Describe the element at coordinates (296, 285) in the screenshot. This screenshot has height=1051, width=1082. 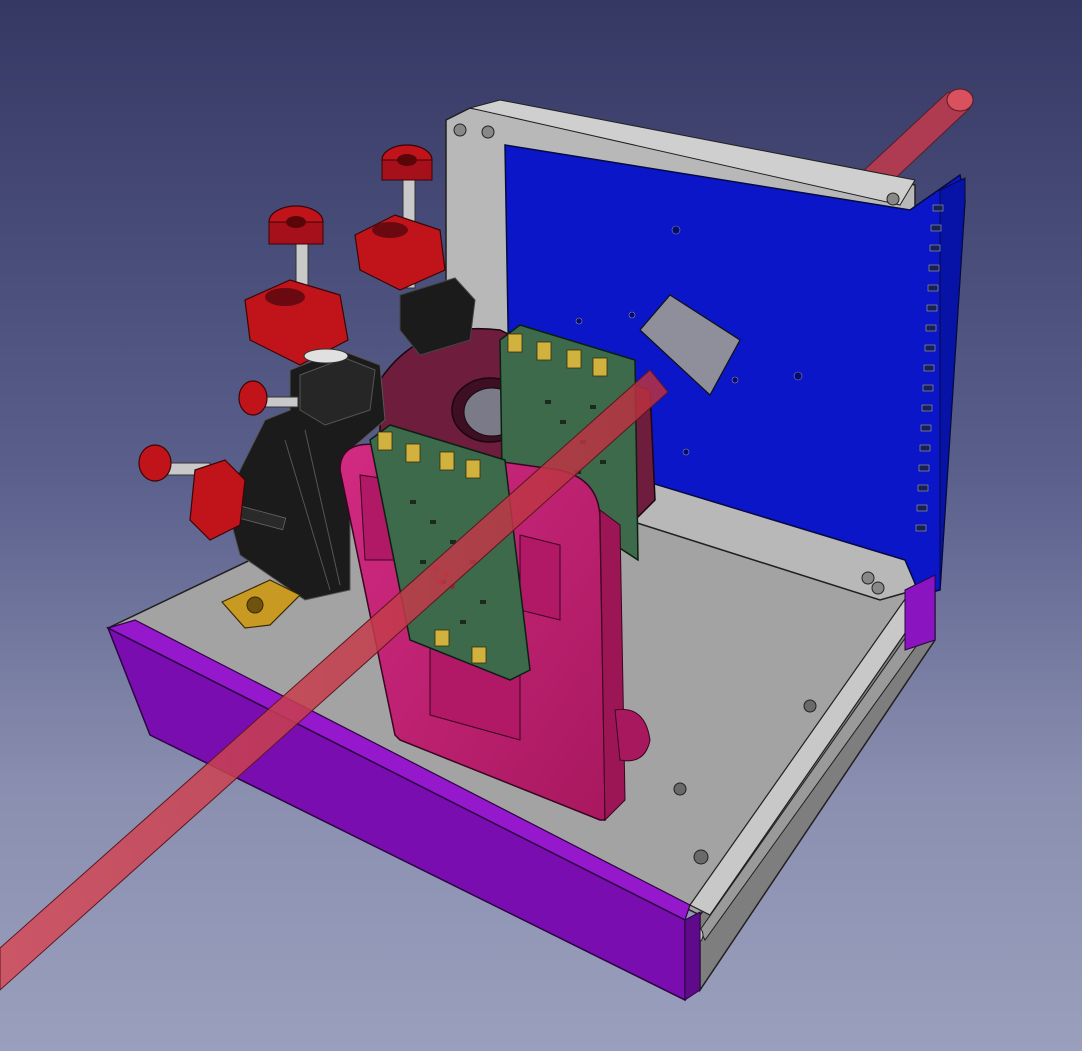
I see `adjuster-knob-front` at that location.